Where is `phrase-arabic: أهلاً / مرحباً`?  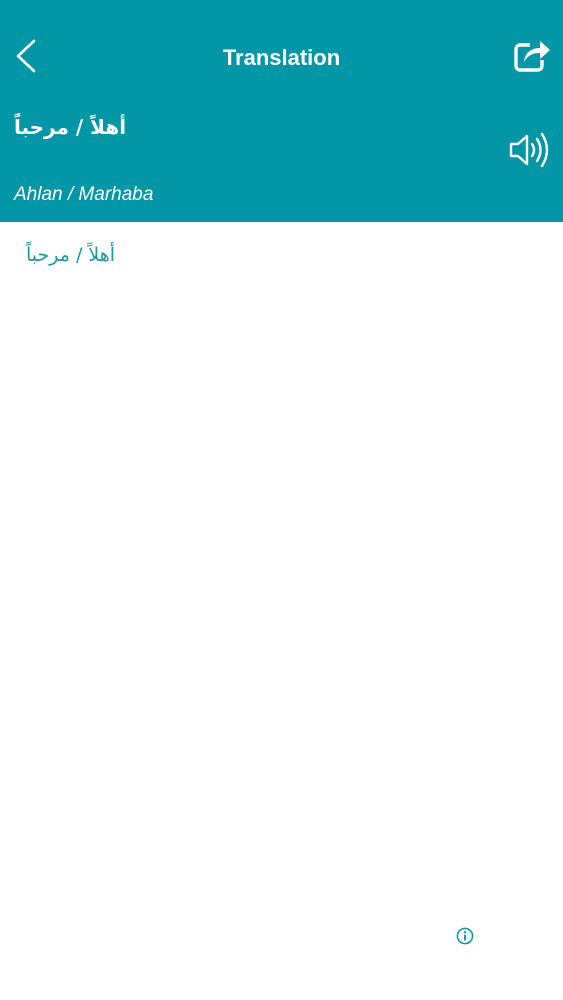 phrase-arabic: أهلاً / مرحباً is located at coordinates (70, 127).